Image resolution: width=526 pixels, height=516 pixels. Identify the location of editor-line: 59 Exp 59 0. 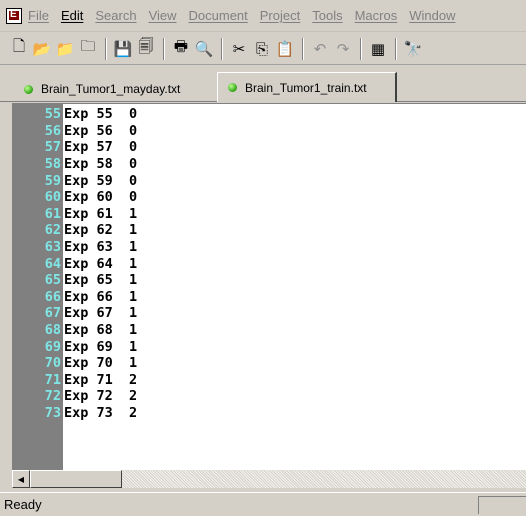
(75, 180).